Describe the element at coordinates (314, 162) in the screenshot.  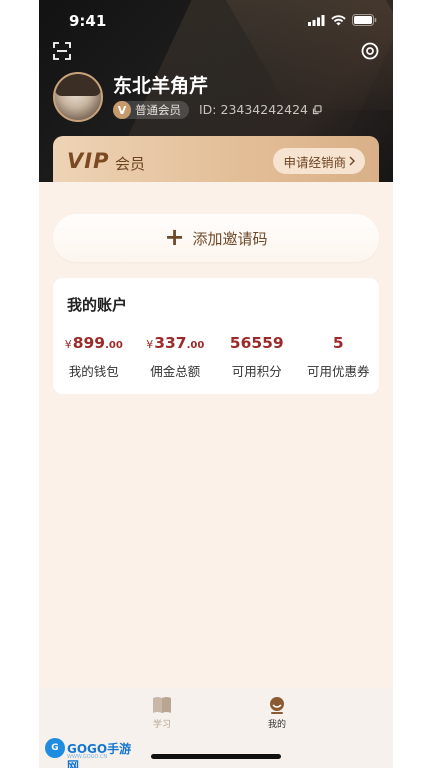
I see `apply-dealer-label: 申请经销商` at that location.